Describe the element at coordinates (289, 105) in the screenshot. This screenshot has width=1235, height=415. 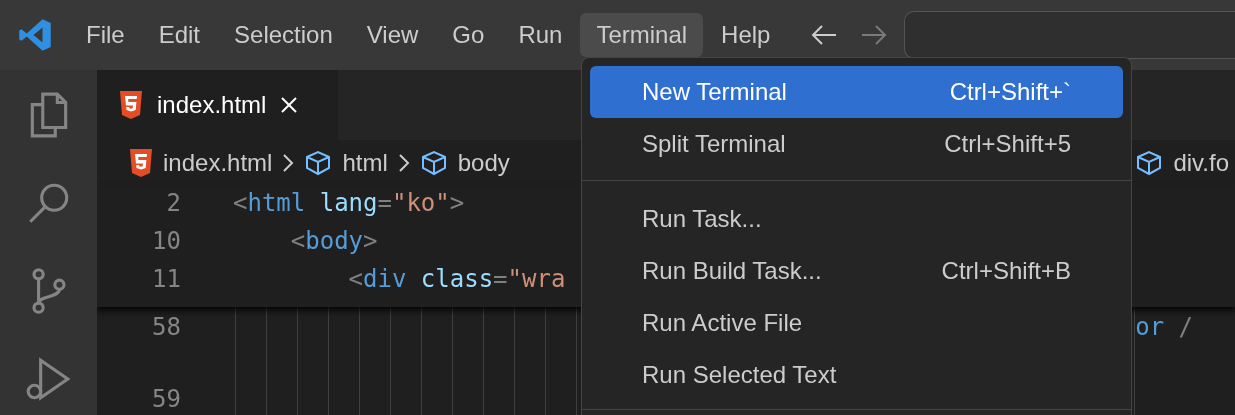
I see `close-icon` at that location.